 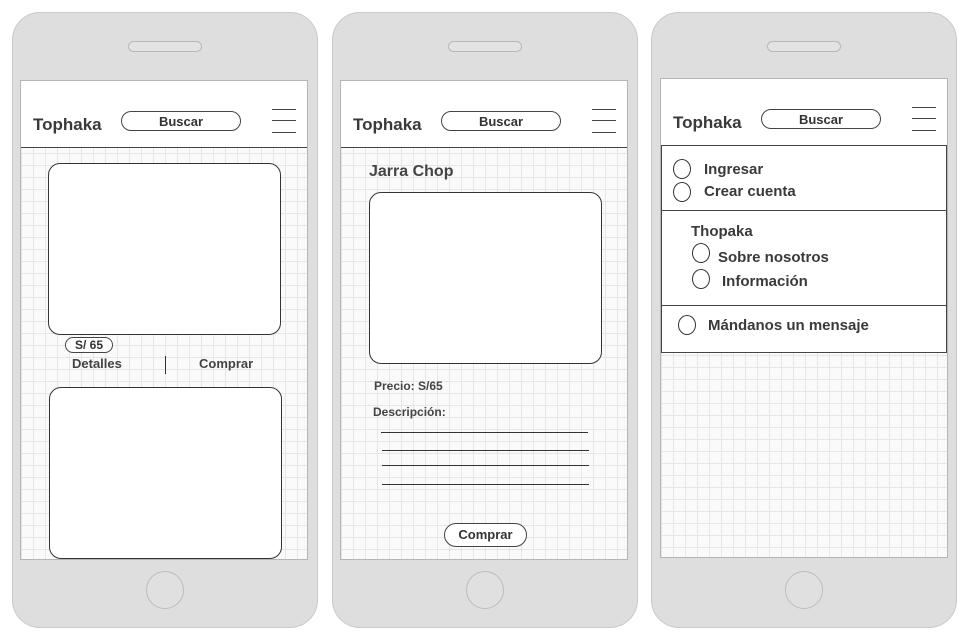 I want to click on price-badge: S/ 65, so click(x=89, y=345).